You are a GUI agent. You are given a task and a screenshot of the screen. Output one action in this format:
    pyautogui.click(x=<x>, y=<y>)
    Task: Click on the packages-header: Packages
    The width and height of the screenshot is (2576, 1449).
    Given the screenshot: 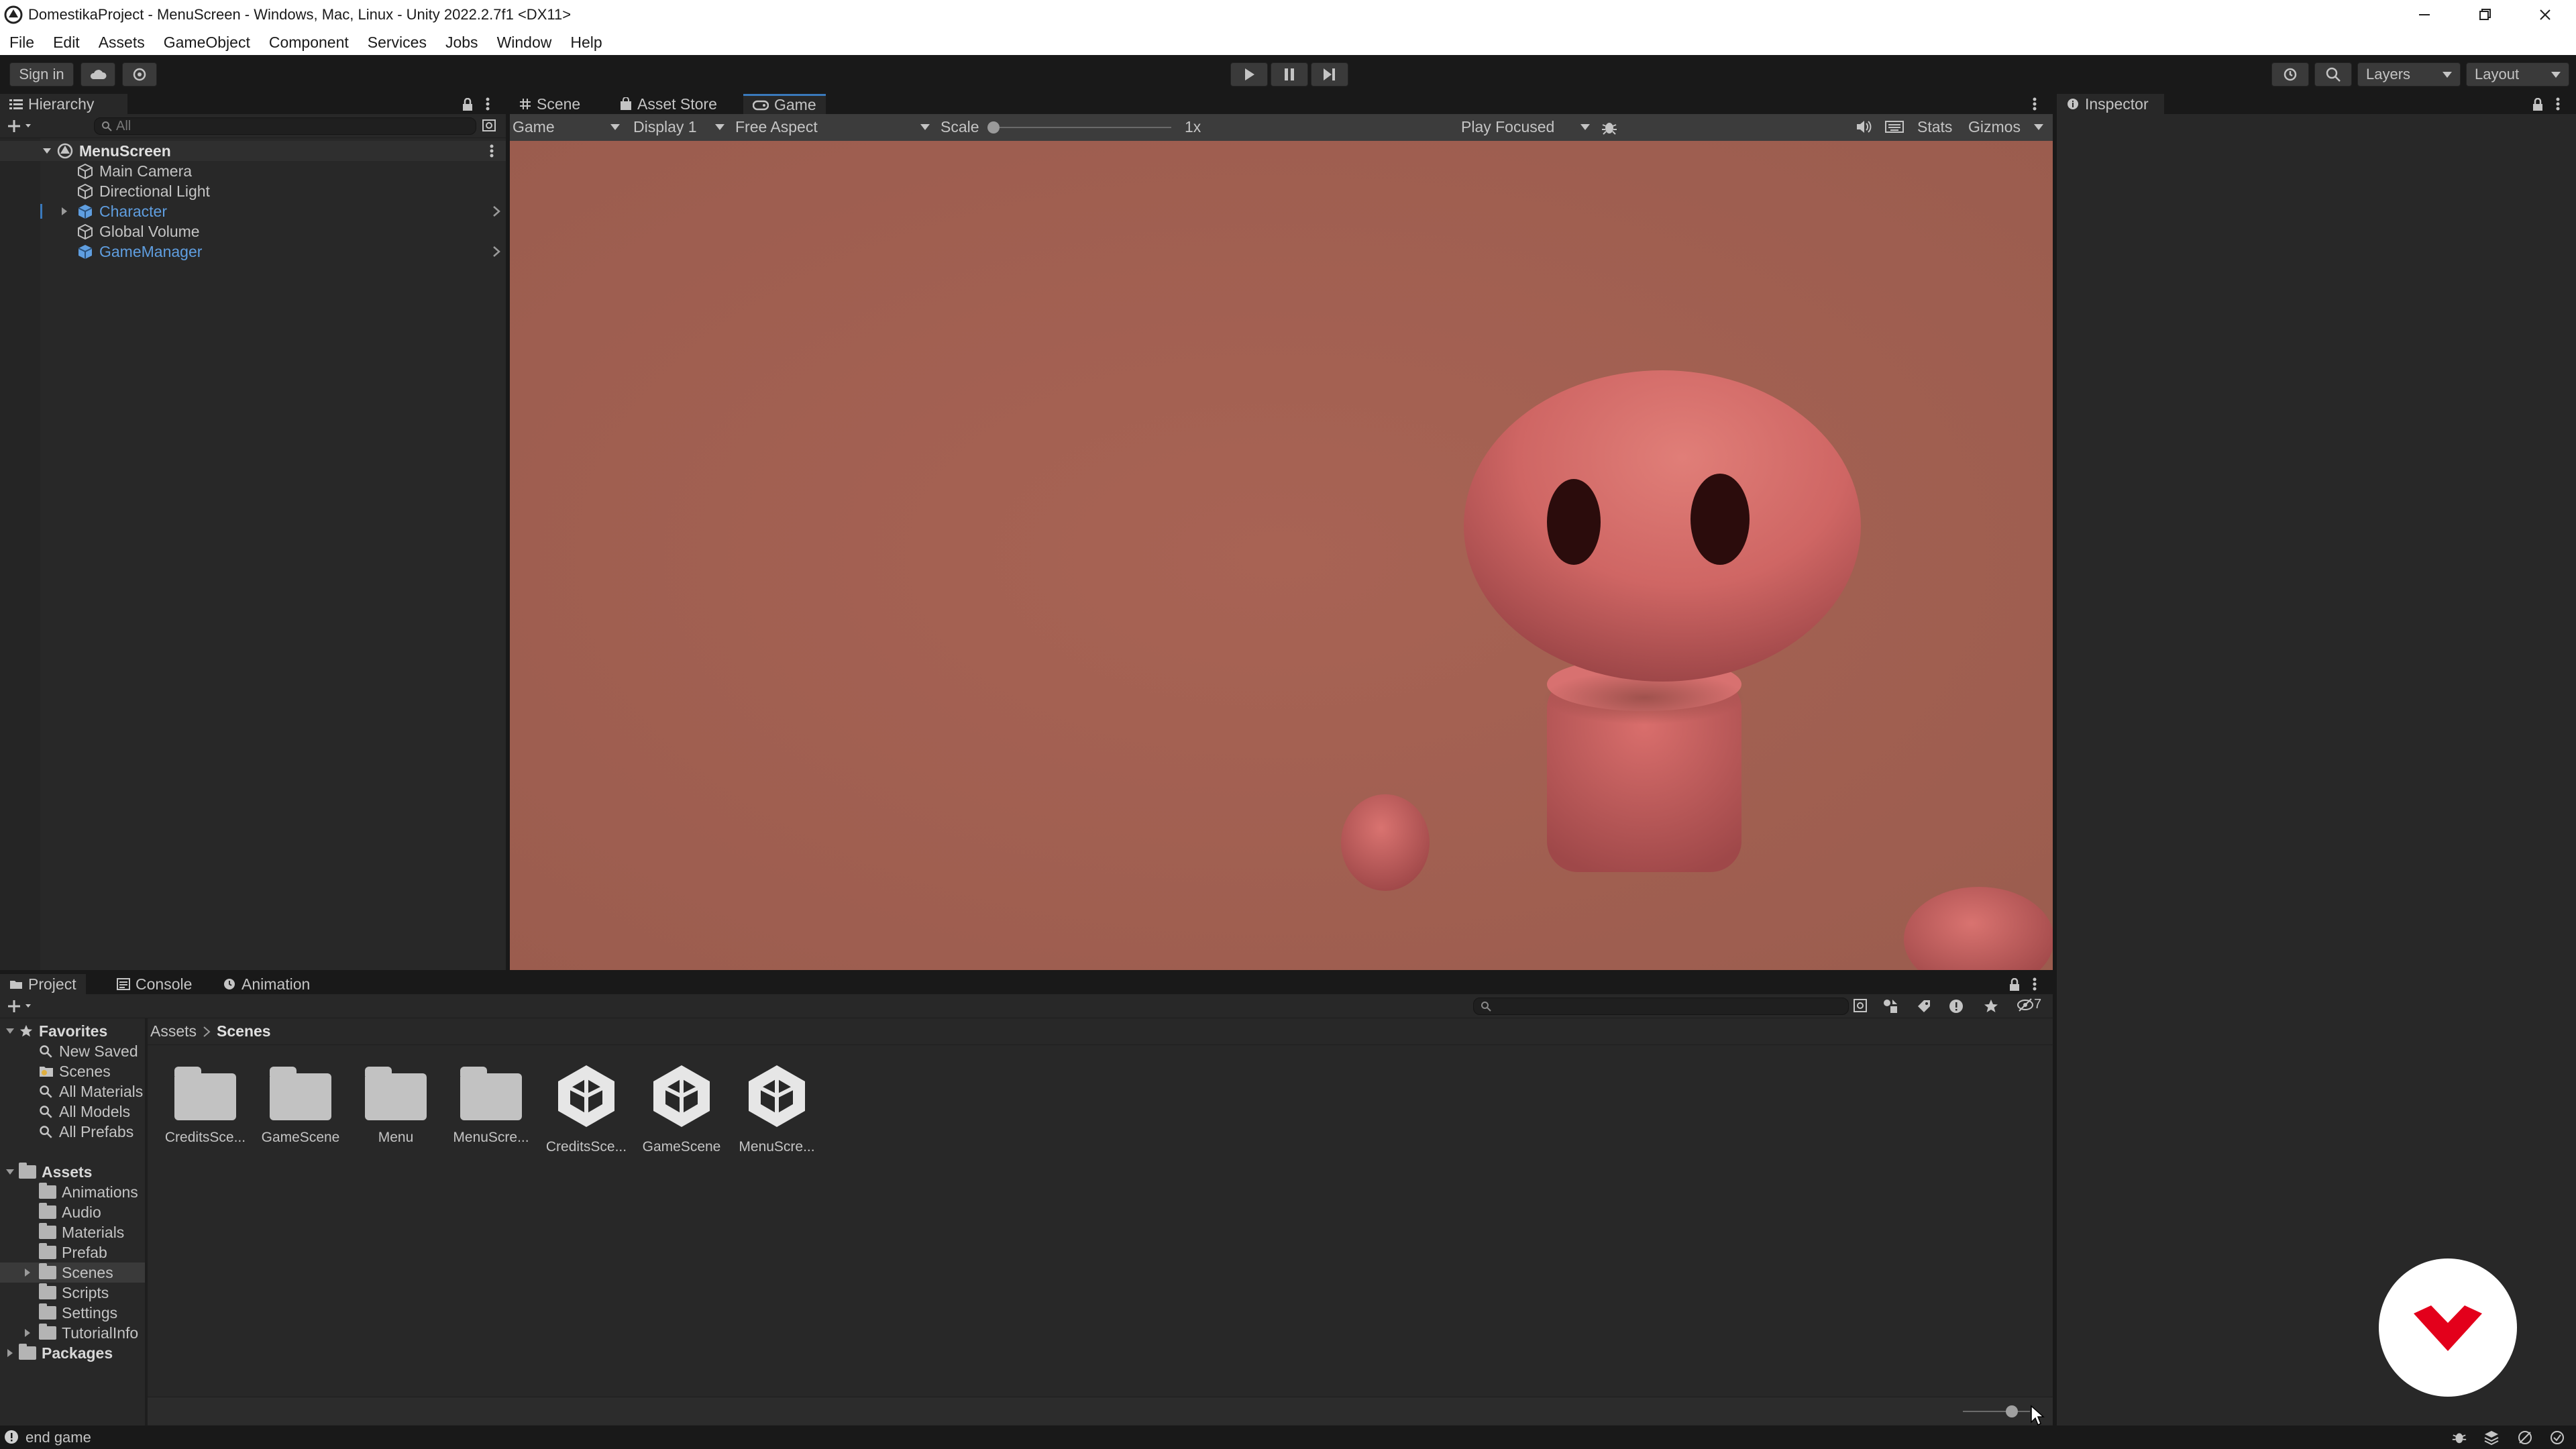 What is the action you would take?
    pyautogui.click(x=72, y=1353)
    